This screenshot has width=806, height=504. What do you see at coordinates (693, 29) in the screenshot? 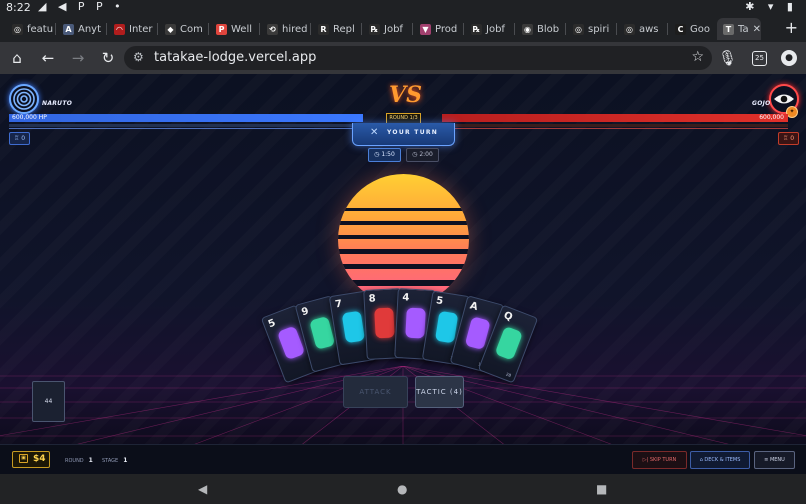
I see `browser-tab: C Goo` at bounding box center [693, 29].